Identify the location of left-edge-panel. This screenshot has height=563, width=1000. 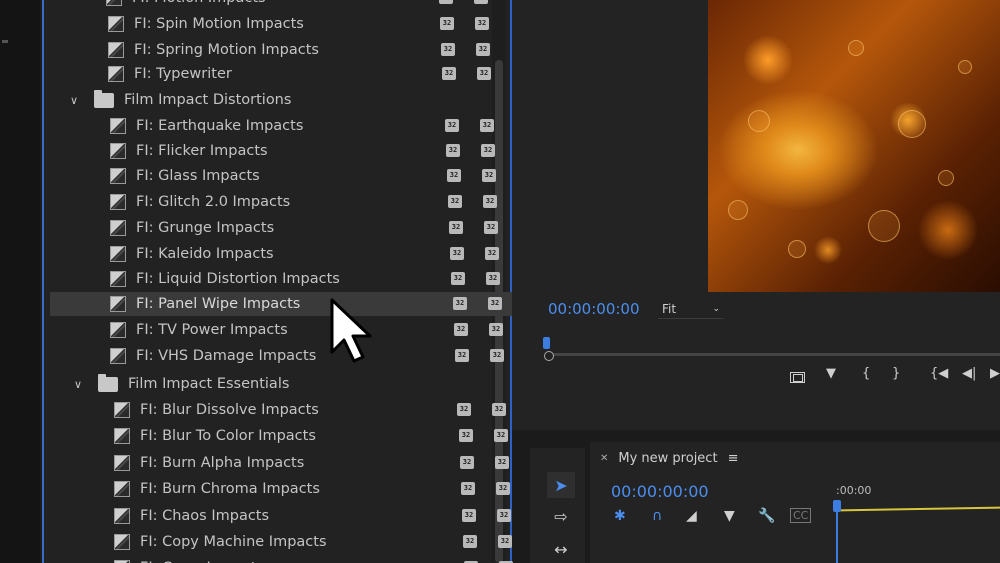
(20, 281).